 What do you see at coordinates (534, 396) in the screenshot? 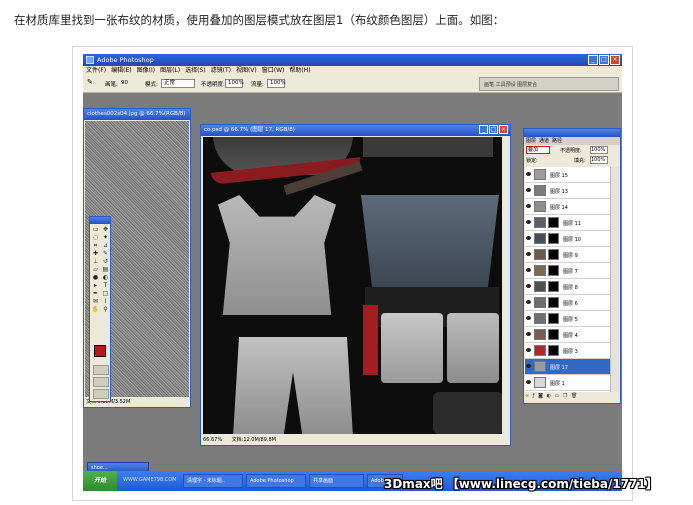
I see `layer-style-icon: ƒ` at bounding box center [534, 396].